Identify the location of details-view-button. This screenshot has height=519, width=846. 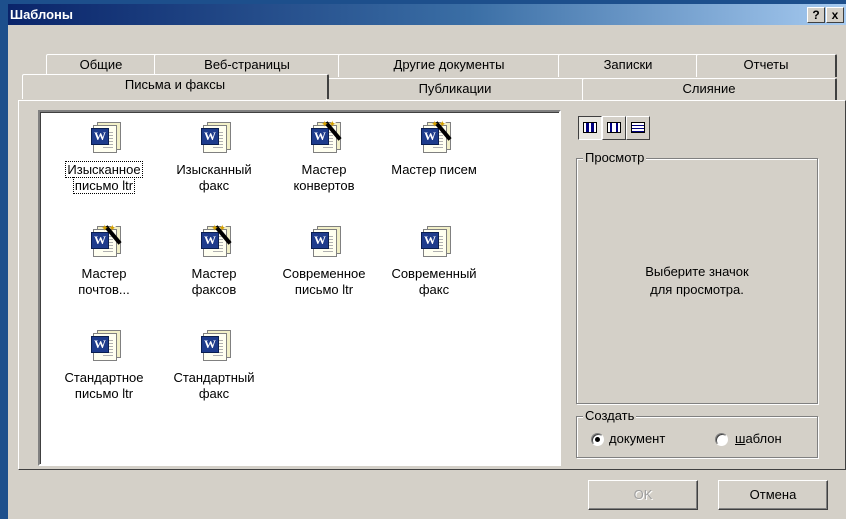
(638, 128).